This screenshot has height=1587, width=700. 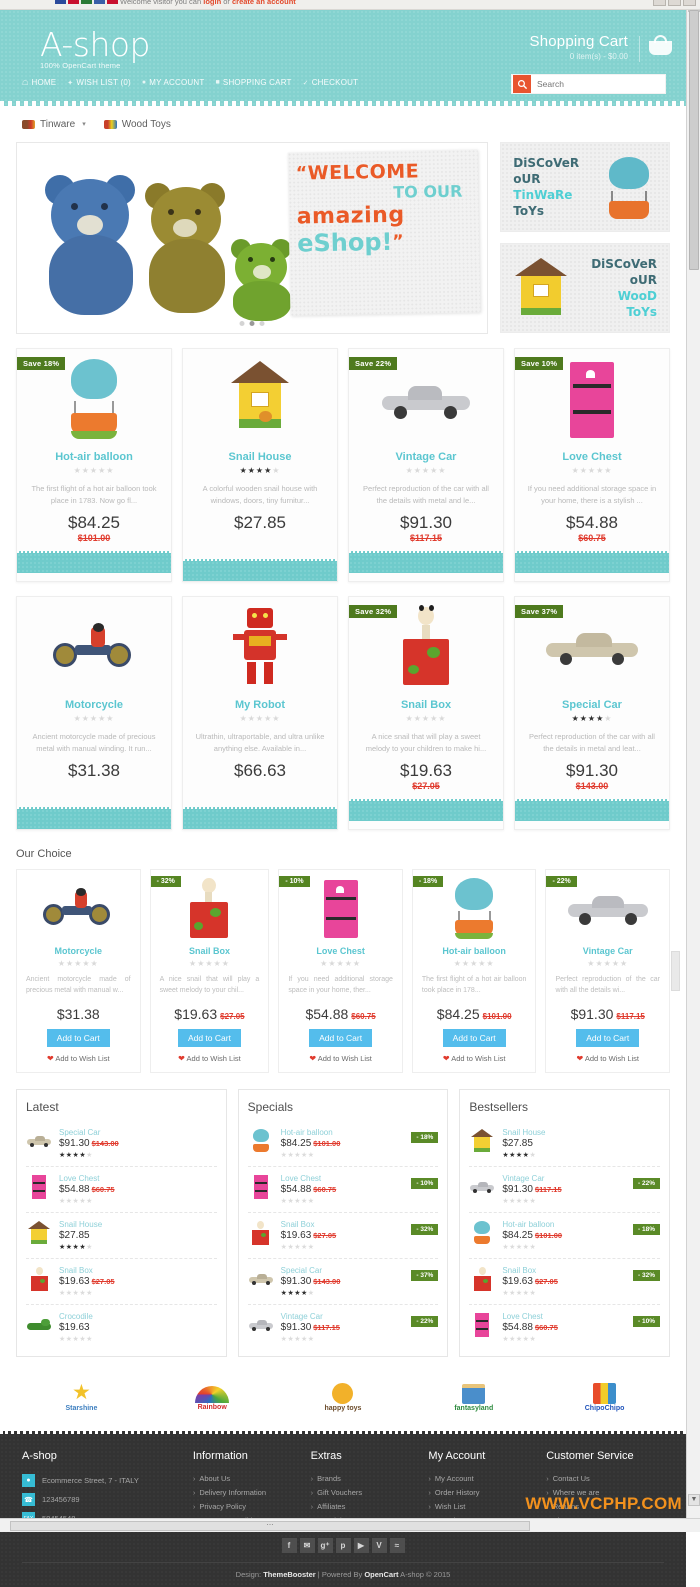 I want to click on rss-icon: ≈, so click(x=397, y=1545).